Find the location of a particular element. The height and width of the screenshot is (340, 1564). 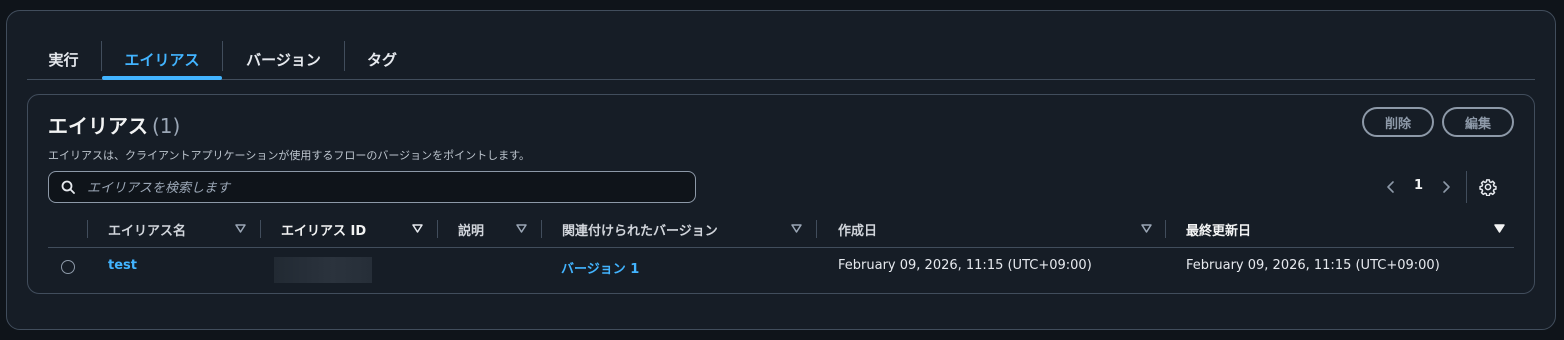

search-icon is located at coordinates (68, 187).